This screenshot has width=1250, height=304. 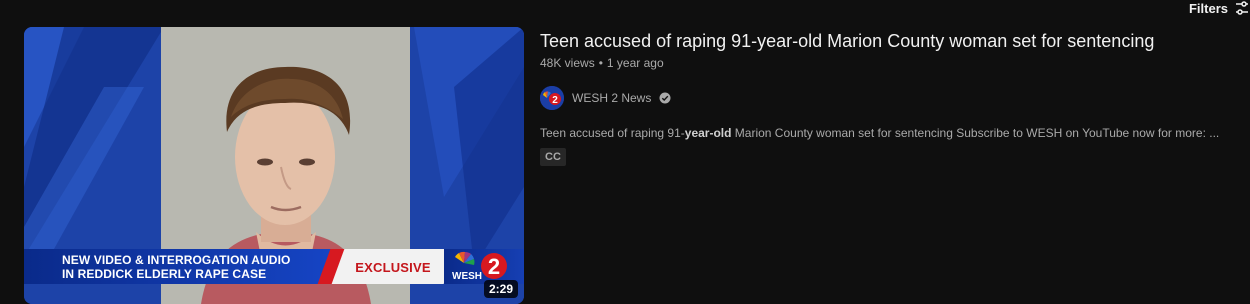 I want to click on filters-button: Filters, so click(x=1219, y=8).